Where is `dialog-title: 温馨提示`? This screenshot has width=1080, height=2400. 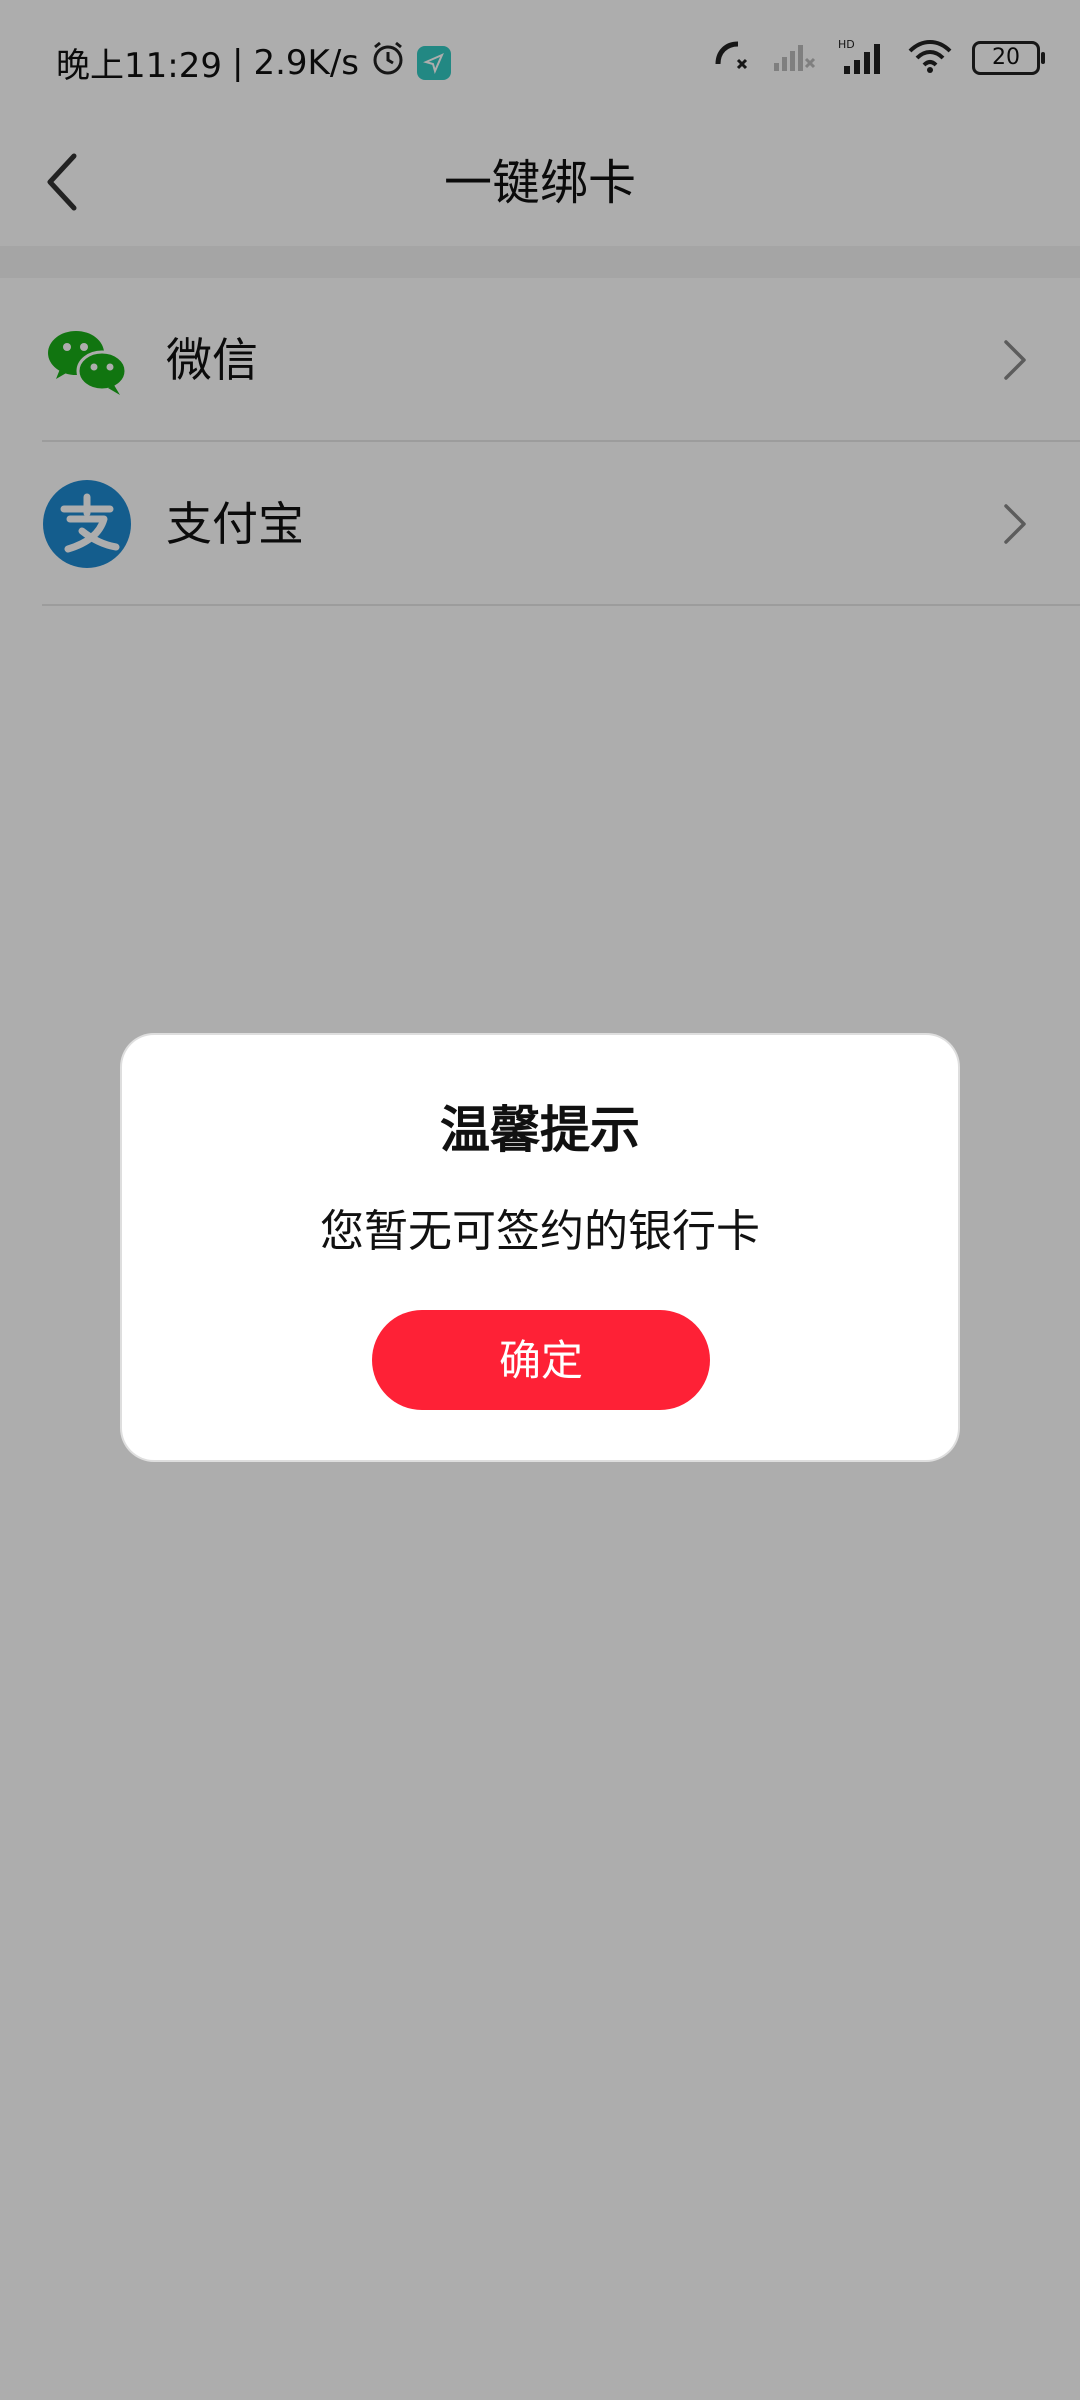
dialog-title: 温馨提示 is located at coordinates (540, 1130).